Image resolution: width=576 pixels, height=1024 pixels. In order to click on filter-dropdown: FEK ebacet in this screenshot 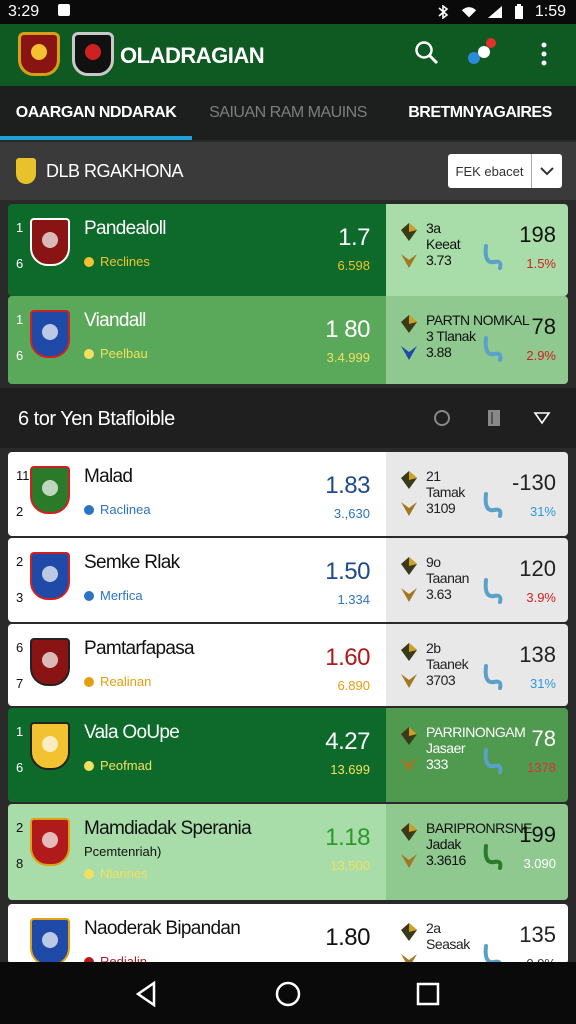, I will do `click(505, 171)`.